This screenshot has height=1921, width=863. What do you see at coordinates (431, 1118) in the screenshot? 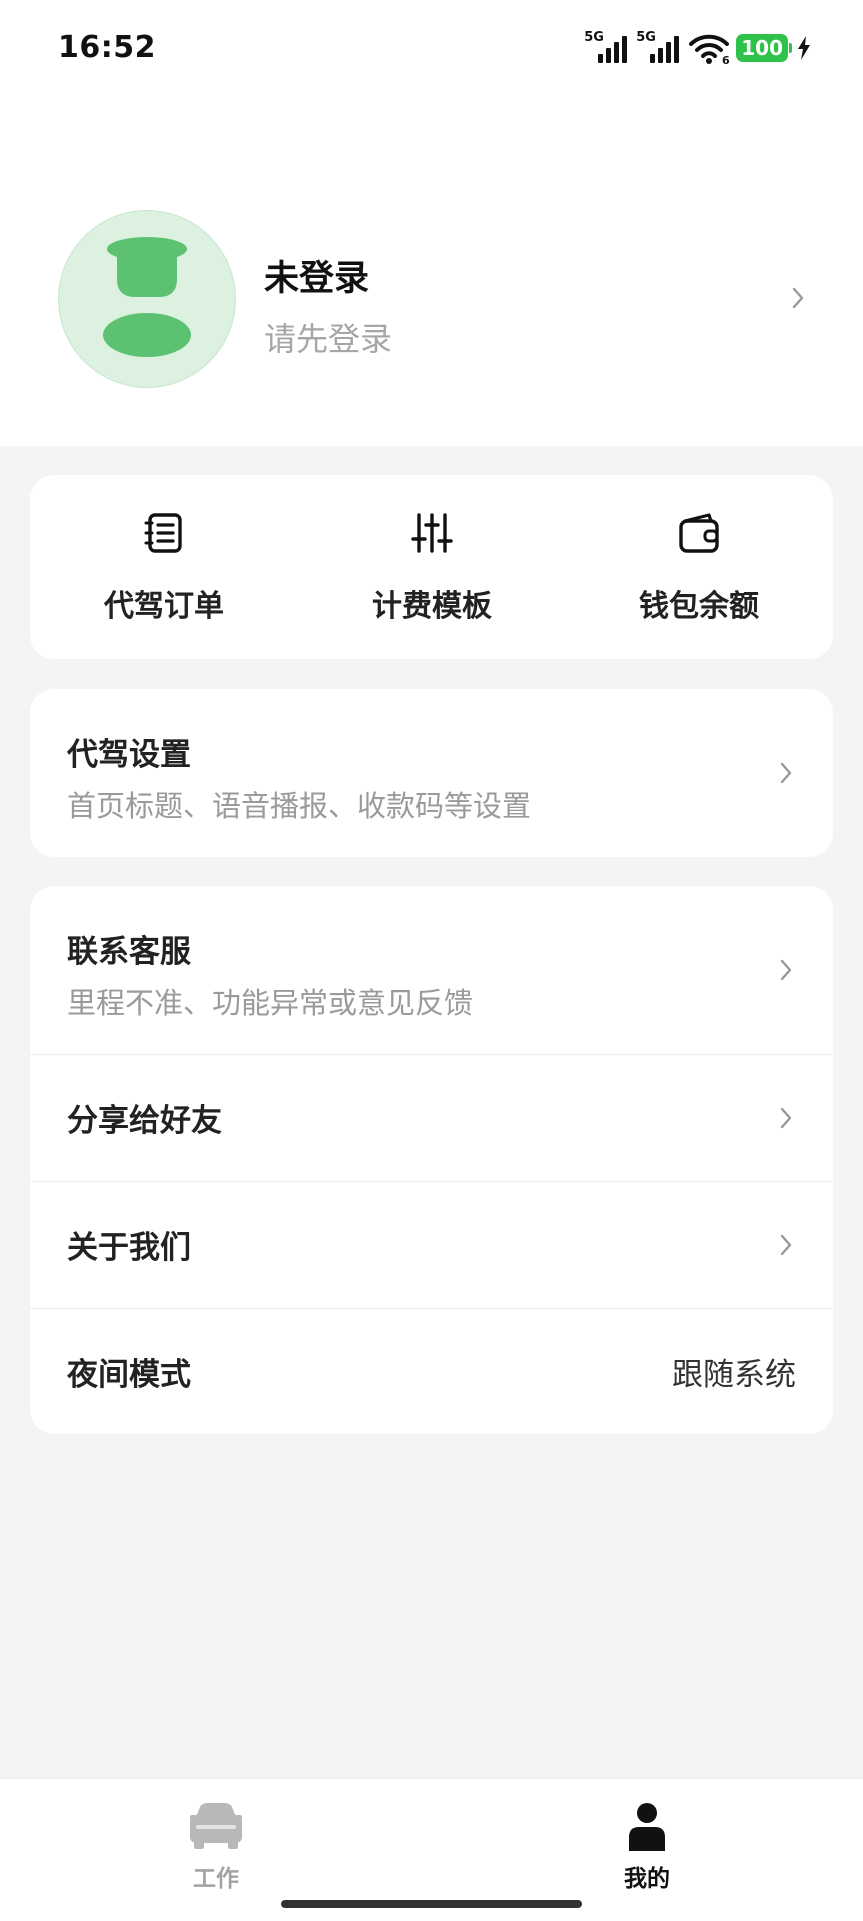
I see `share-row: 分享给好友` at bounding box center [431, 1118].